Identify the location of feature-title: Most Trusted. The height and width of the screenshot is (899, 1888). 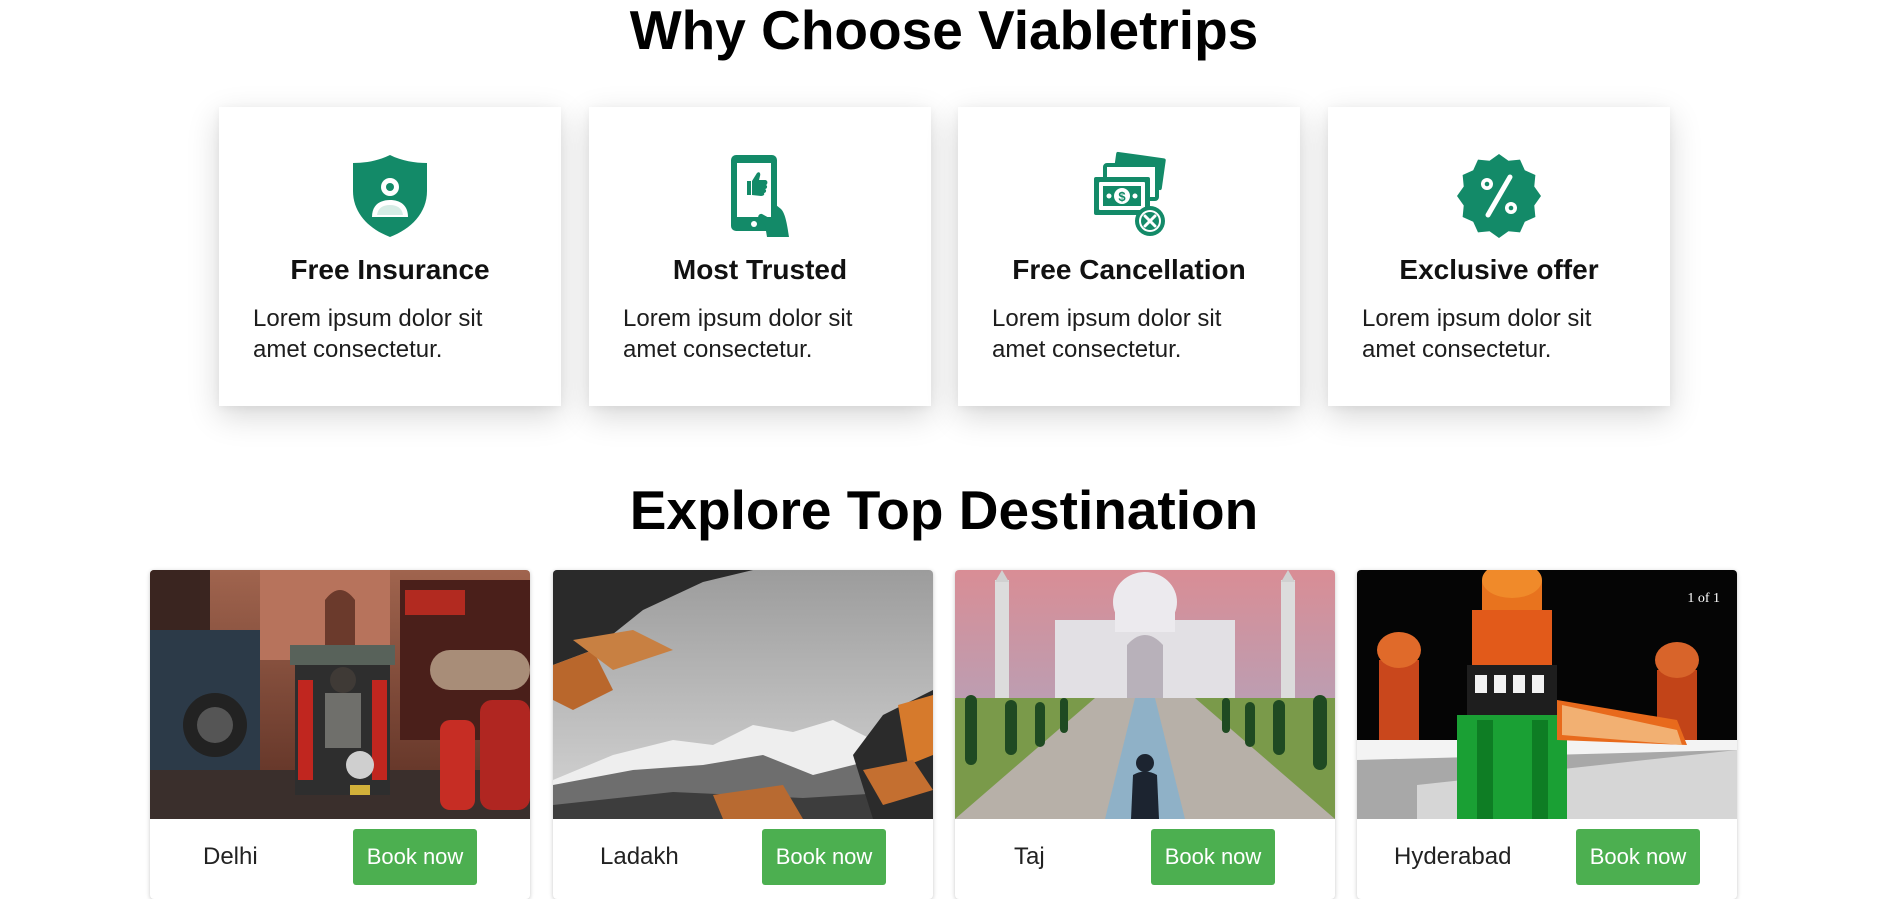
(760, 269).